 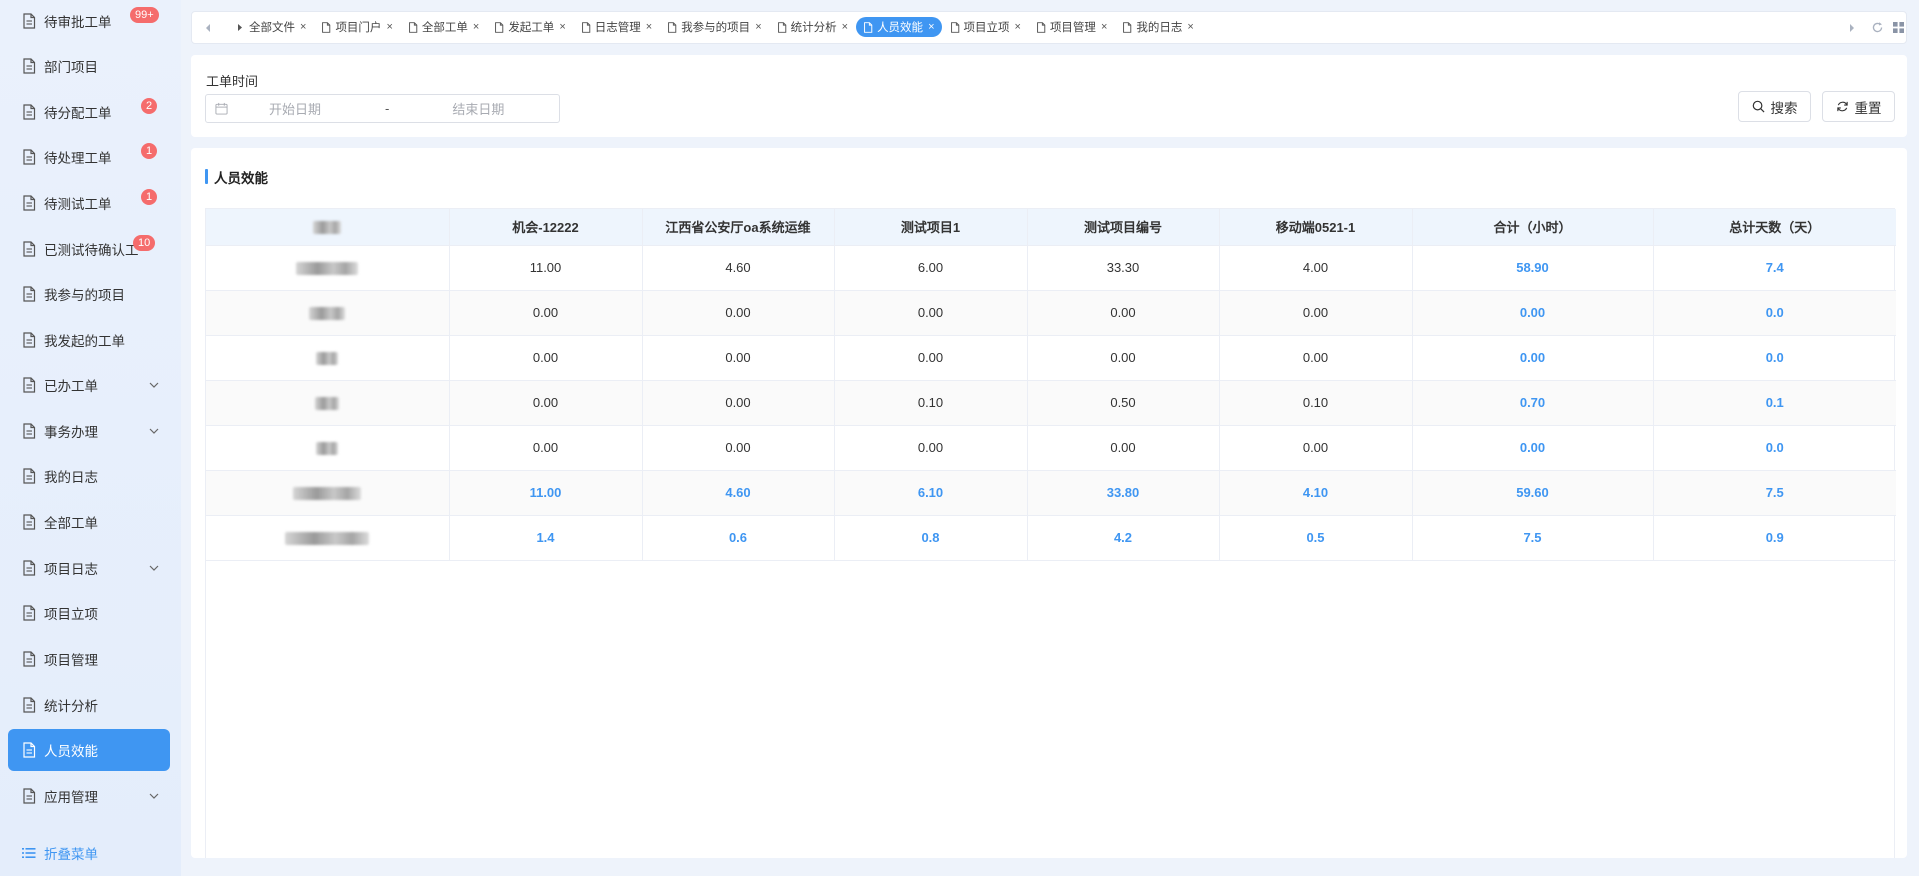 I want to click on sidebar-item: 待处理工单 1, so click(x=89, y=157).